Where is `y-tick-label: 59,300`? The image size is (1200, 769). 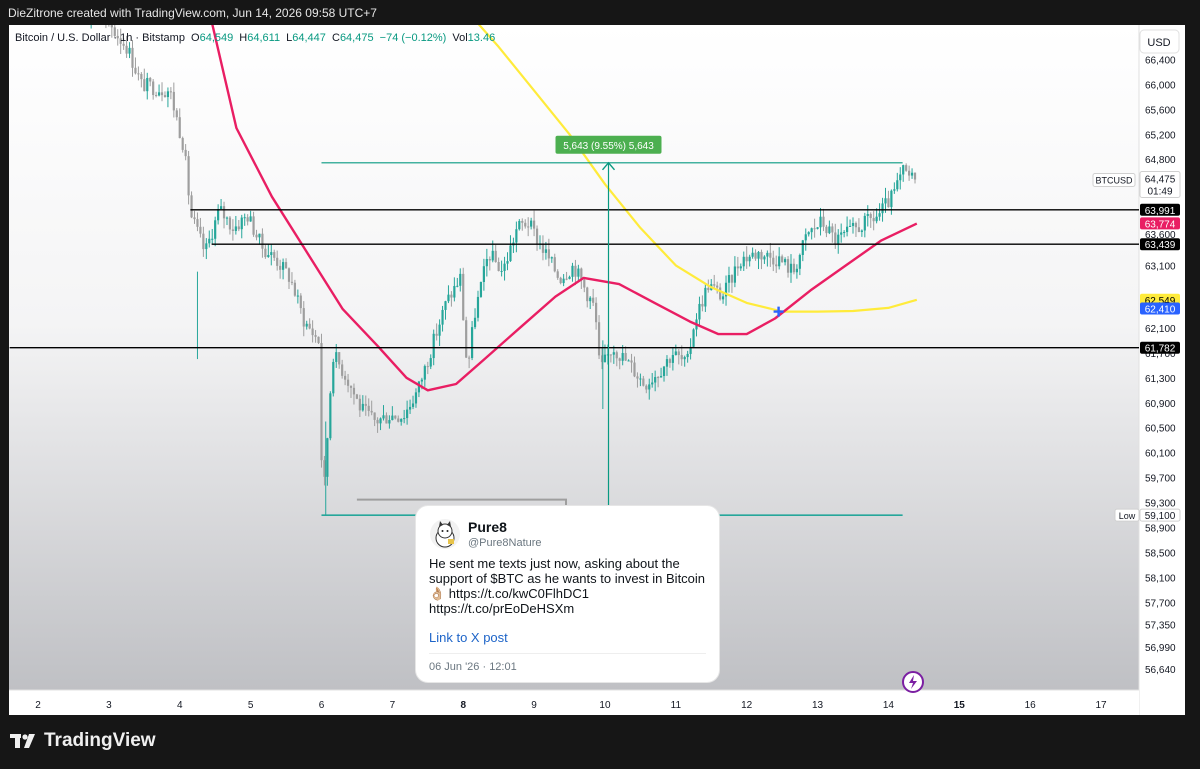 y-tick-label: 59,300 is located at coordinates (1160, 504).